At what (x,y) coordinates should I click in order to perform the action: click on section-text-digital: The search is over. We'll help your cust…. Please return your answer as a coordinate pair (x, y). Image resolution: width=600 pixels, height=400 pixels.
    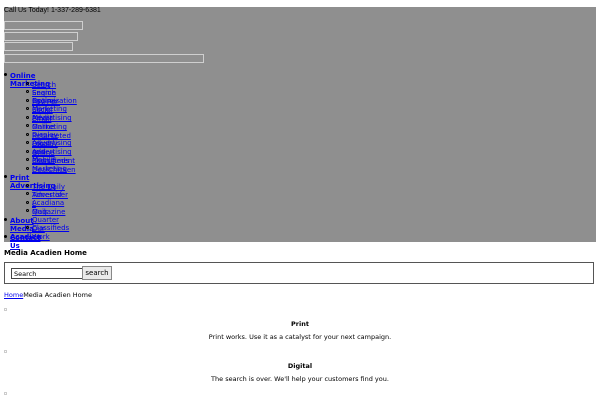
    Looking at the image, I should click on (300, 379).